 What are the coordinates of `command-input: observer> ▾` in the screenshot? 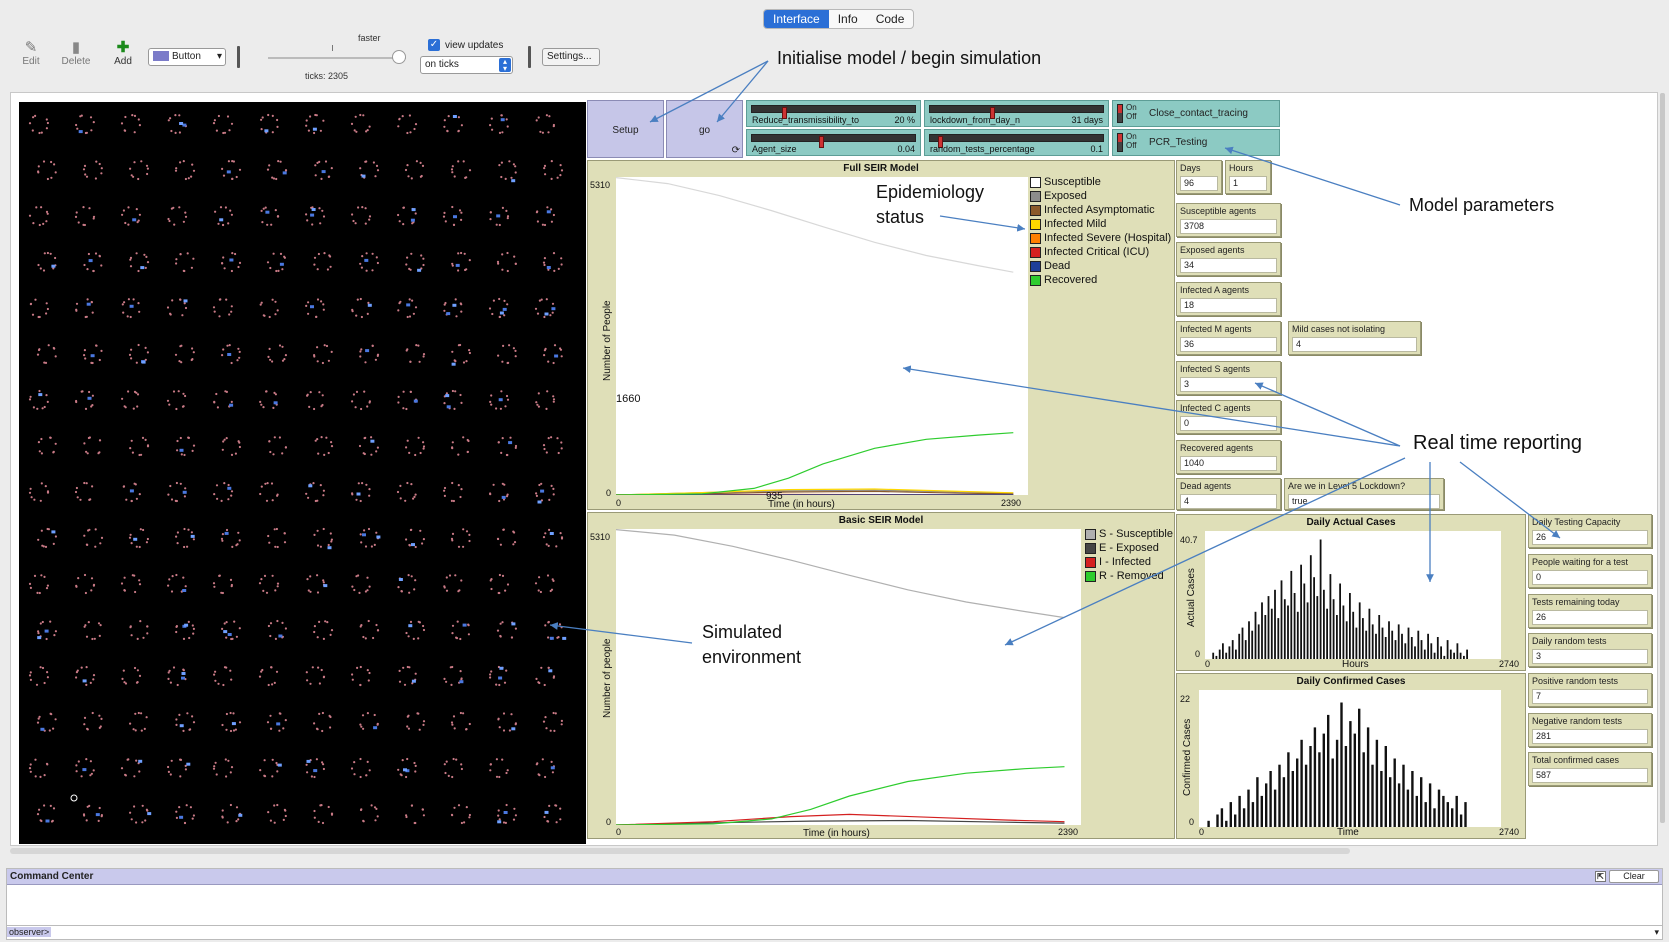 It's located at (834, 932).